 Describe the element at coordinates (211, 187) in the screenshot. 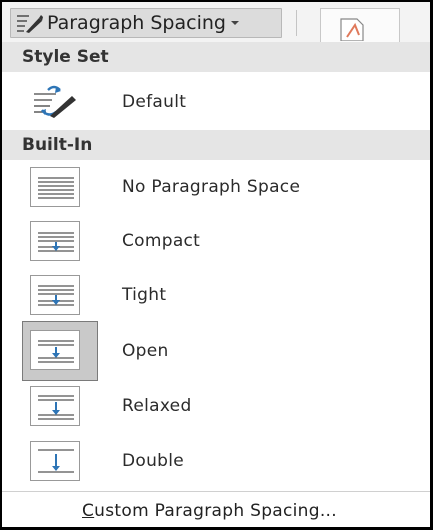

I see `menu-item-label: No Paragraph Space` at that location.